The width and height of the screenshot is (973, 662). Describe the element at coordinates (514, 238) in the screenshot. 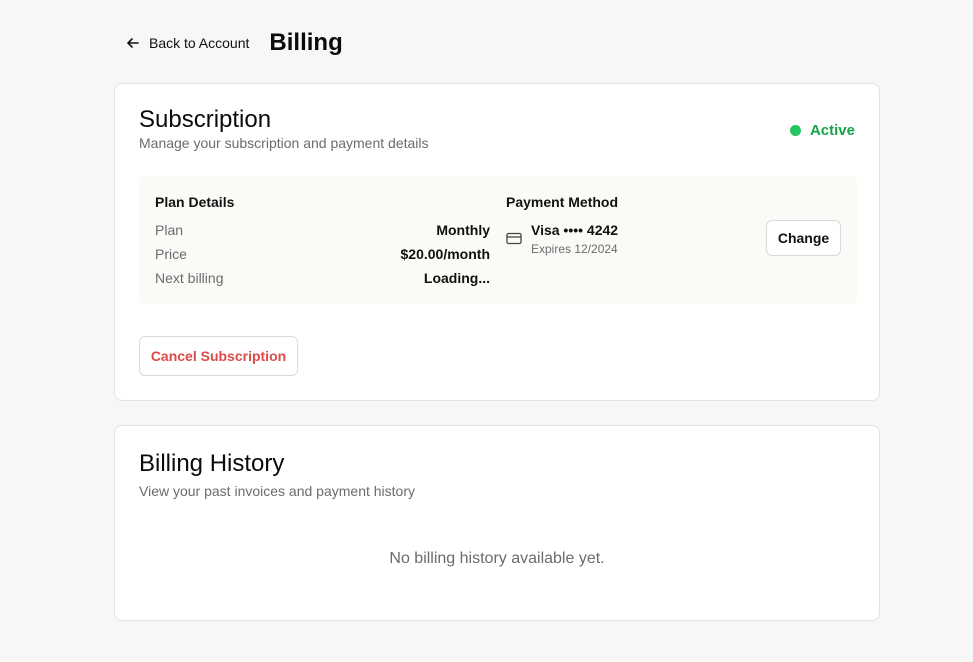

I see `credit-card-icon` at that location.